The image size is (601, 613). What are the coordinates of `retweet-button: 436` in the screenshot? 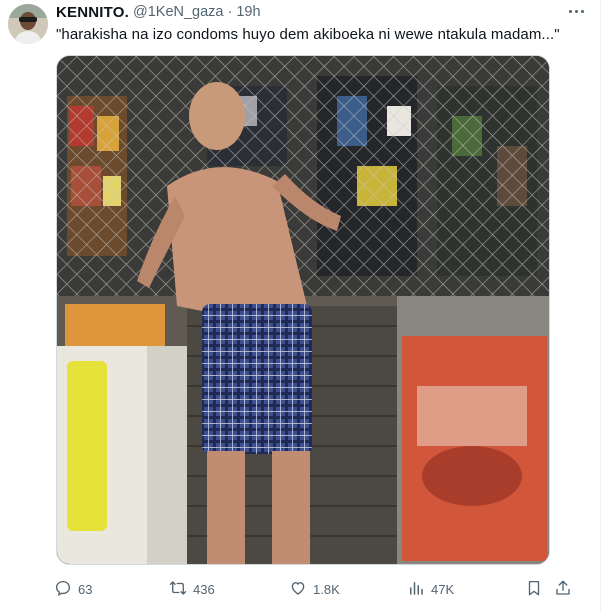 It's located at (192, 589).